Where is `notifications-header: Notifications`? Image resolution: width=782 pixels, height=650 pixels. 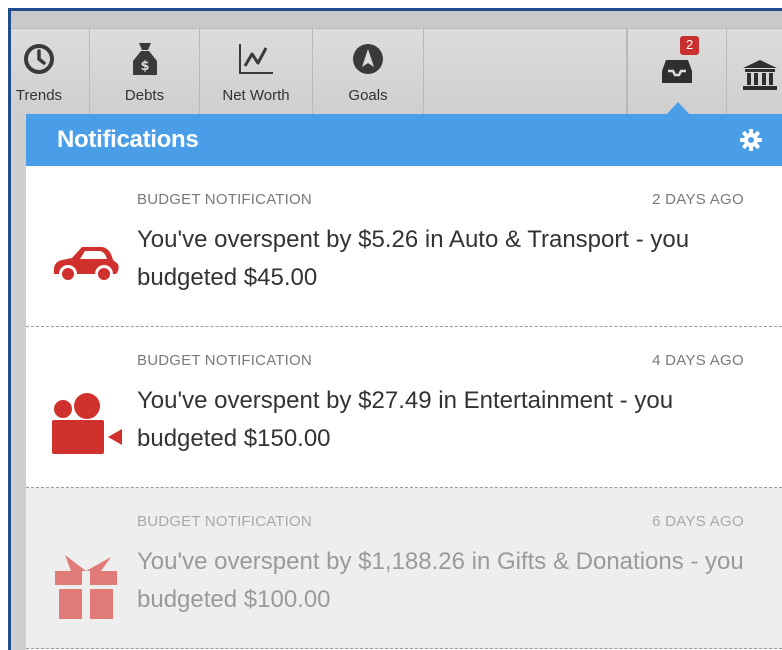 notifications-header: Notifications is located at coordinates (404, 140).